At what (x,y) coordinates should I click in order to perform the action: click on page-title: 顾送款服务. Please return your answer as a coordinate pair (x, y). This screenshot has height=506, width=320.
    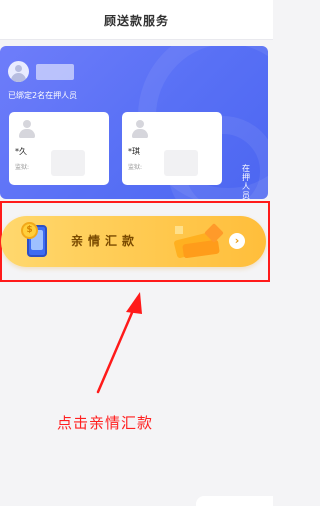
    Looking at the image, I should click on (136, 20).